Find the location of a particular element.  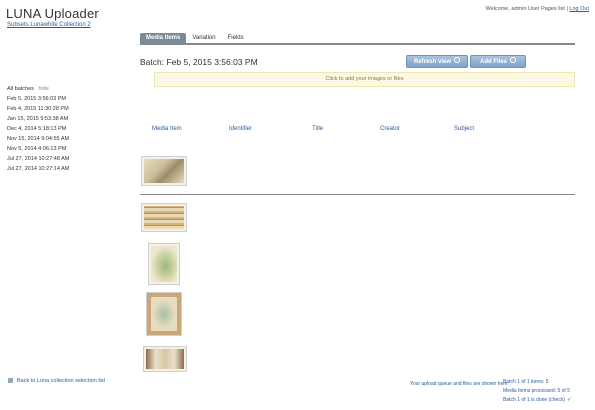

column-header-title: Title is located at coordinates (317, 129).